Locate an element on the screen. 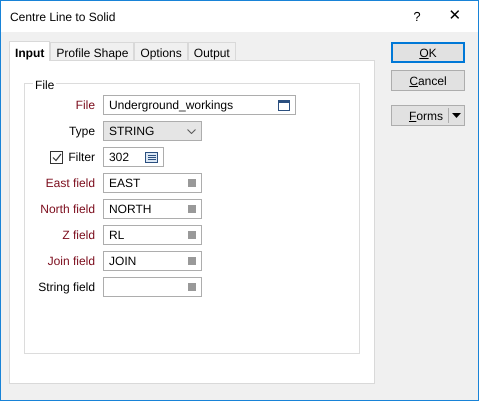  field-label: Type is located at coordinates (81, 131).